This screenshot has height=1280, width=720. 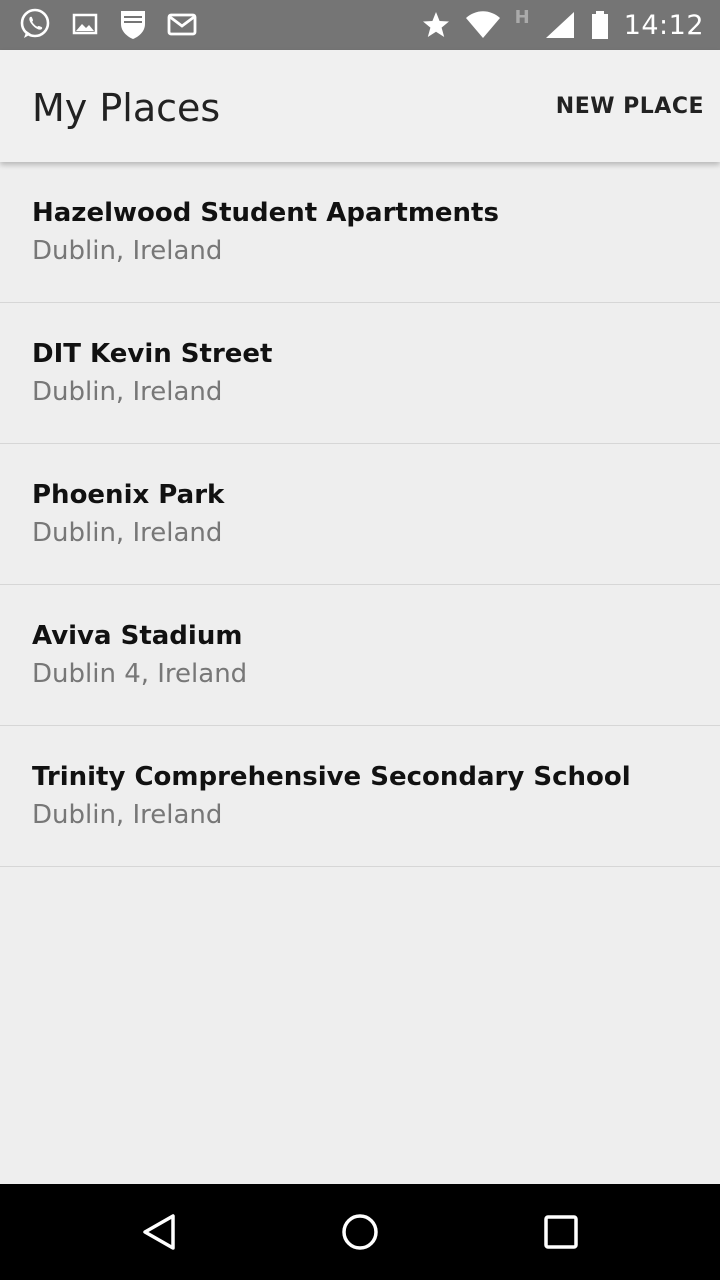 I want to click on battery-icon, so click(x=600, y=25).